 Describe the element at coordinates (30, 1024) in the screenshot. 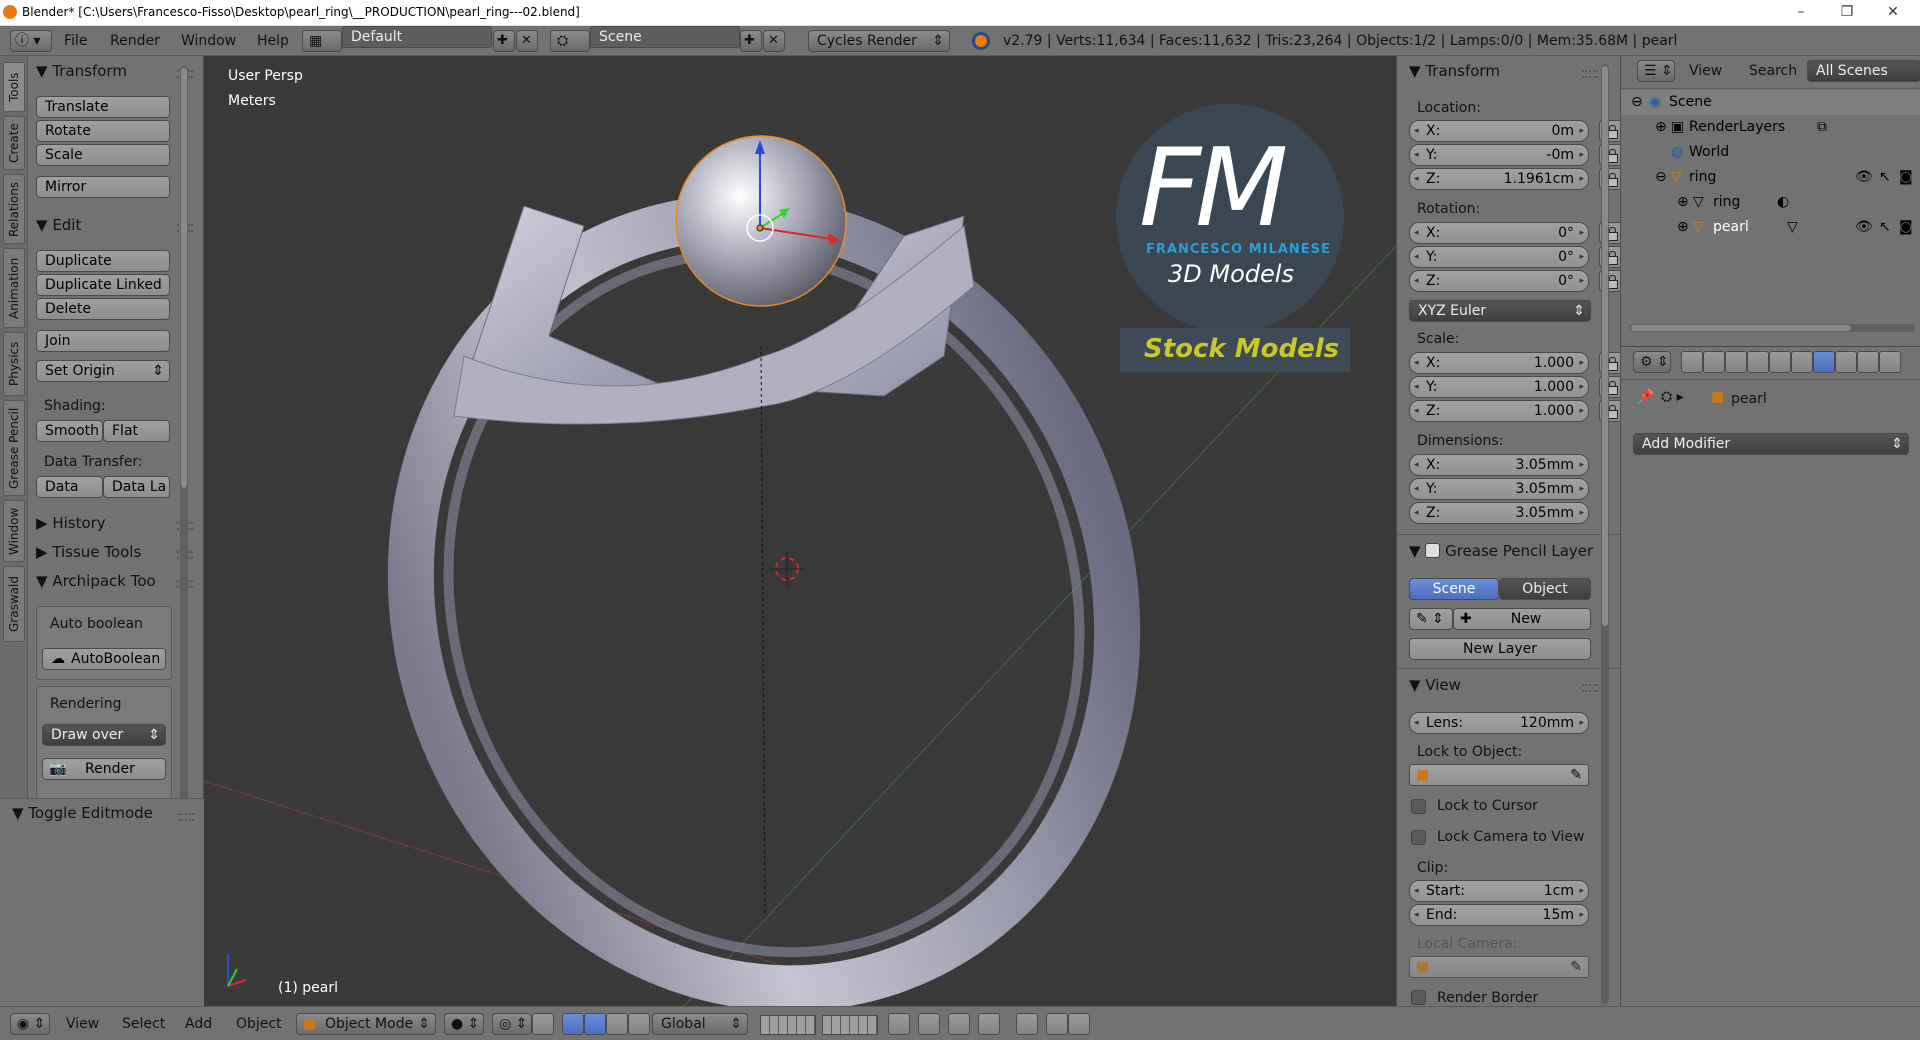

I see `viewport-editor-type-icon: ◉ ⇕` at that location.